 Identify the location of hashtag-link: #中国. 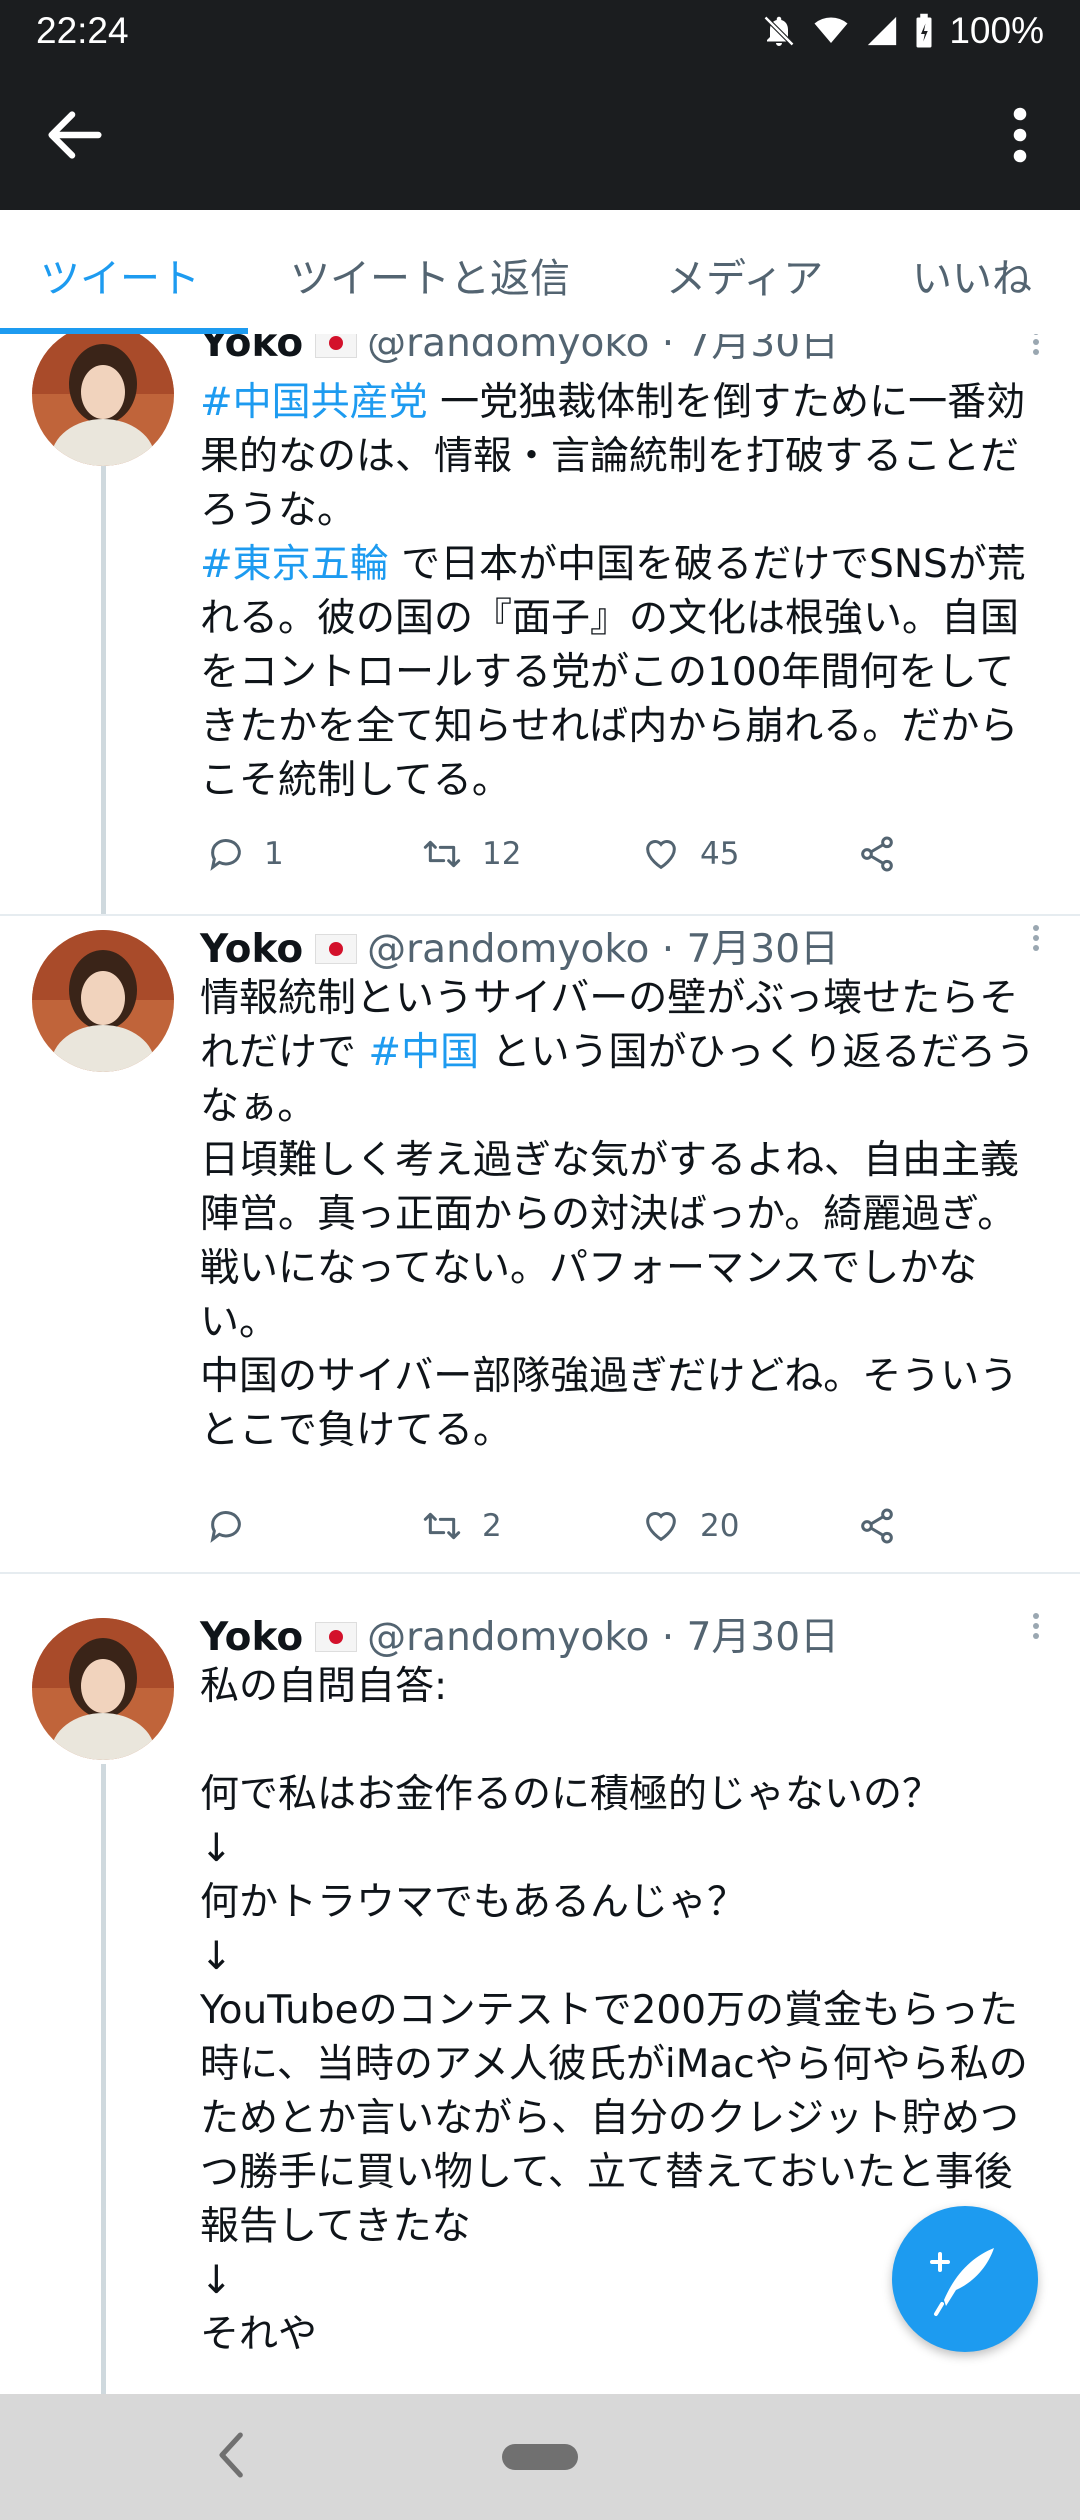
(423, 1052).